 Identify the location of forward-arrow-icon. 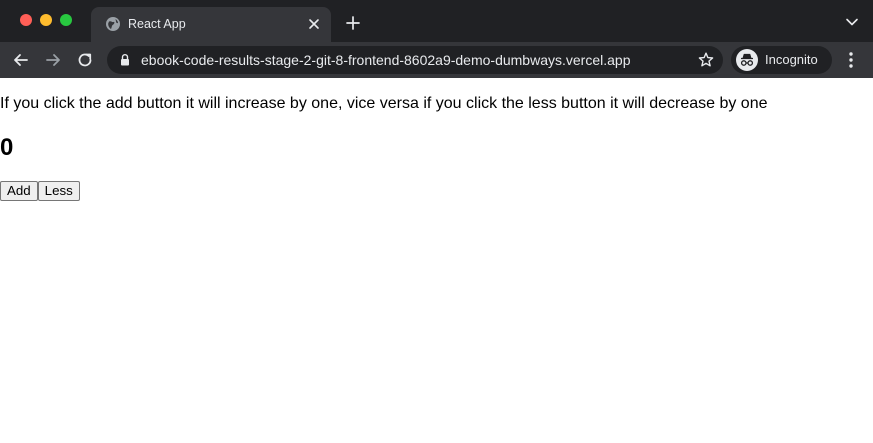
(53, 60).